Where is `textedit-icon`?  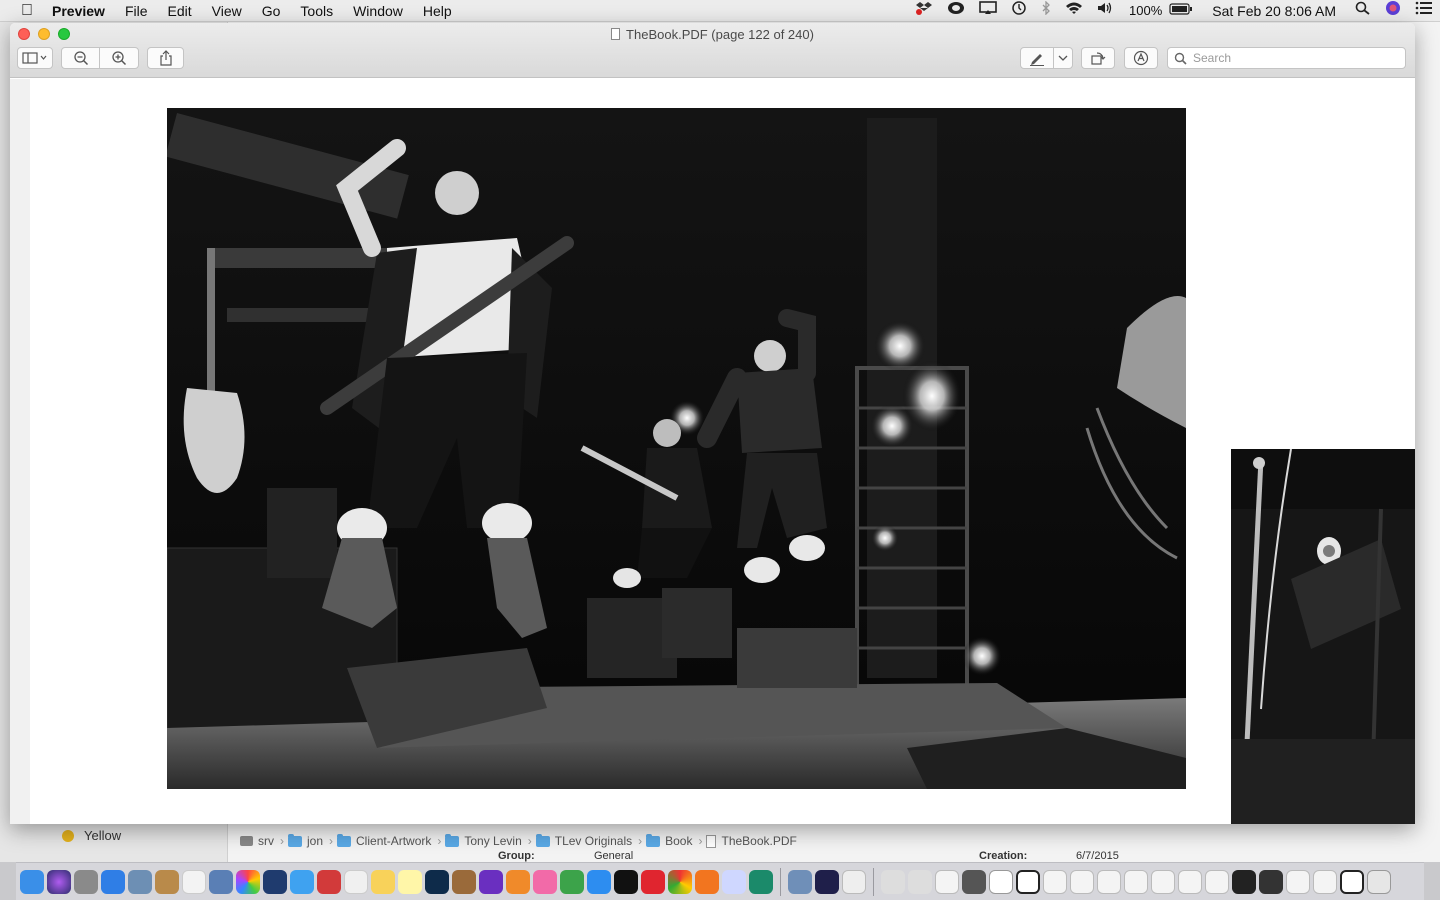
textedit-icon is located at coordinates (854, 881).